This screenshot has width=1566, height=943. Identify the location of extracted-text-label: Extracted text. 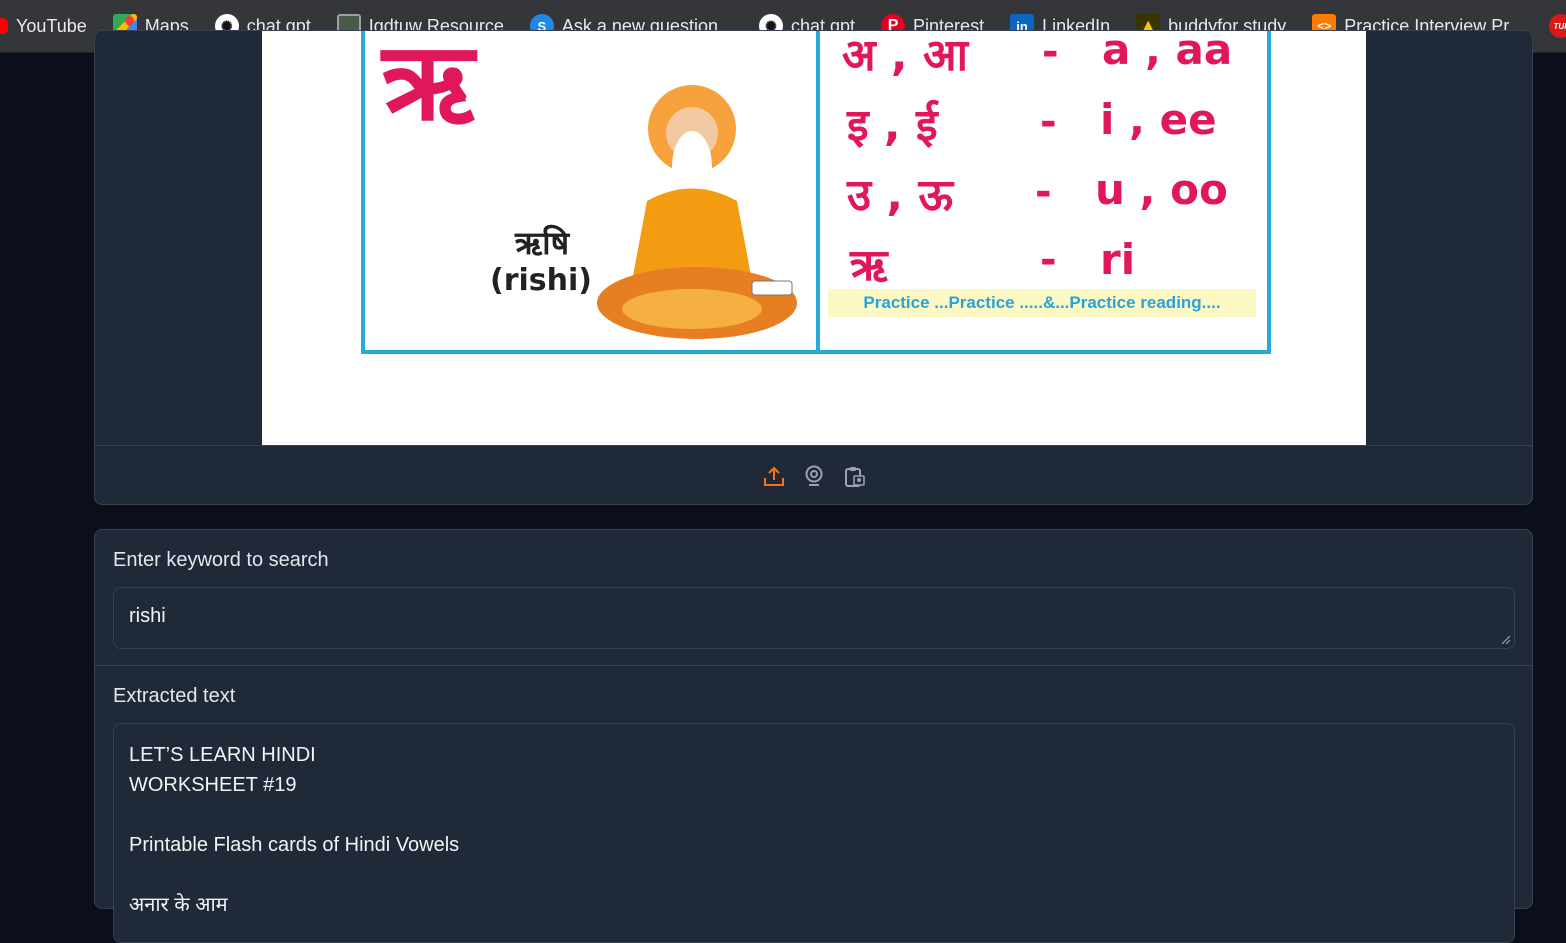
(174, 696).